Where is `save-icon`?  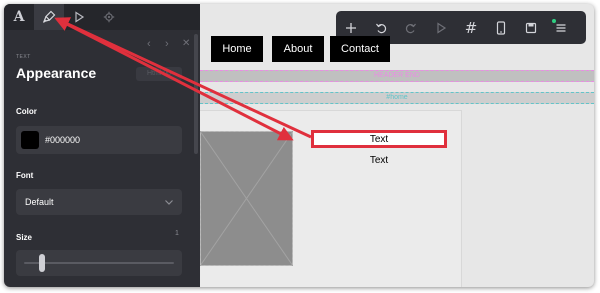
save-icon is located at coordinates (531, 27).